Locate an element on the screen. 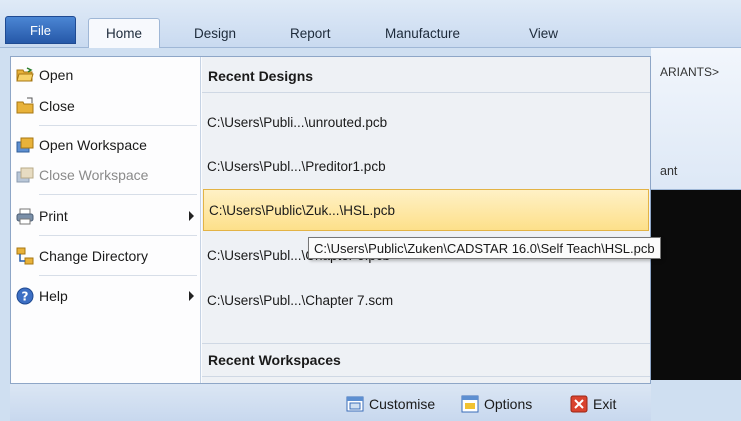 The height and width of the screenshot is (421, 741). options-icon is located at coordinates (470, 404).